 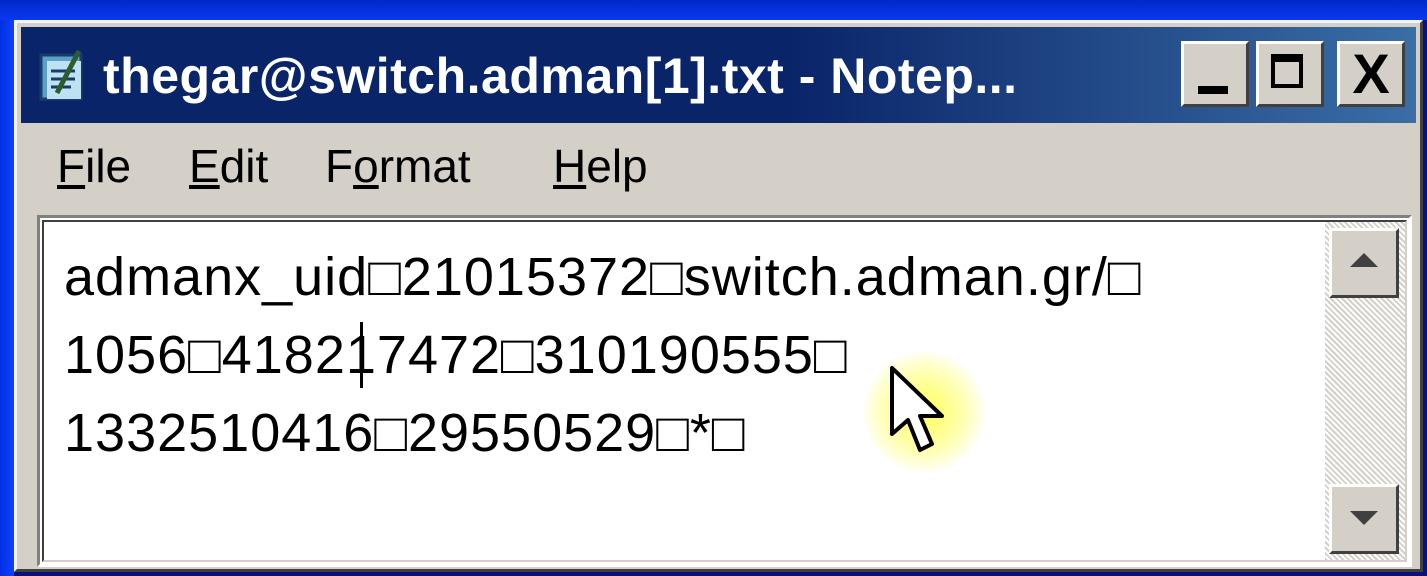 I want to click on menu-edit-mnemonic: E, so click(x=204, y=166).